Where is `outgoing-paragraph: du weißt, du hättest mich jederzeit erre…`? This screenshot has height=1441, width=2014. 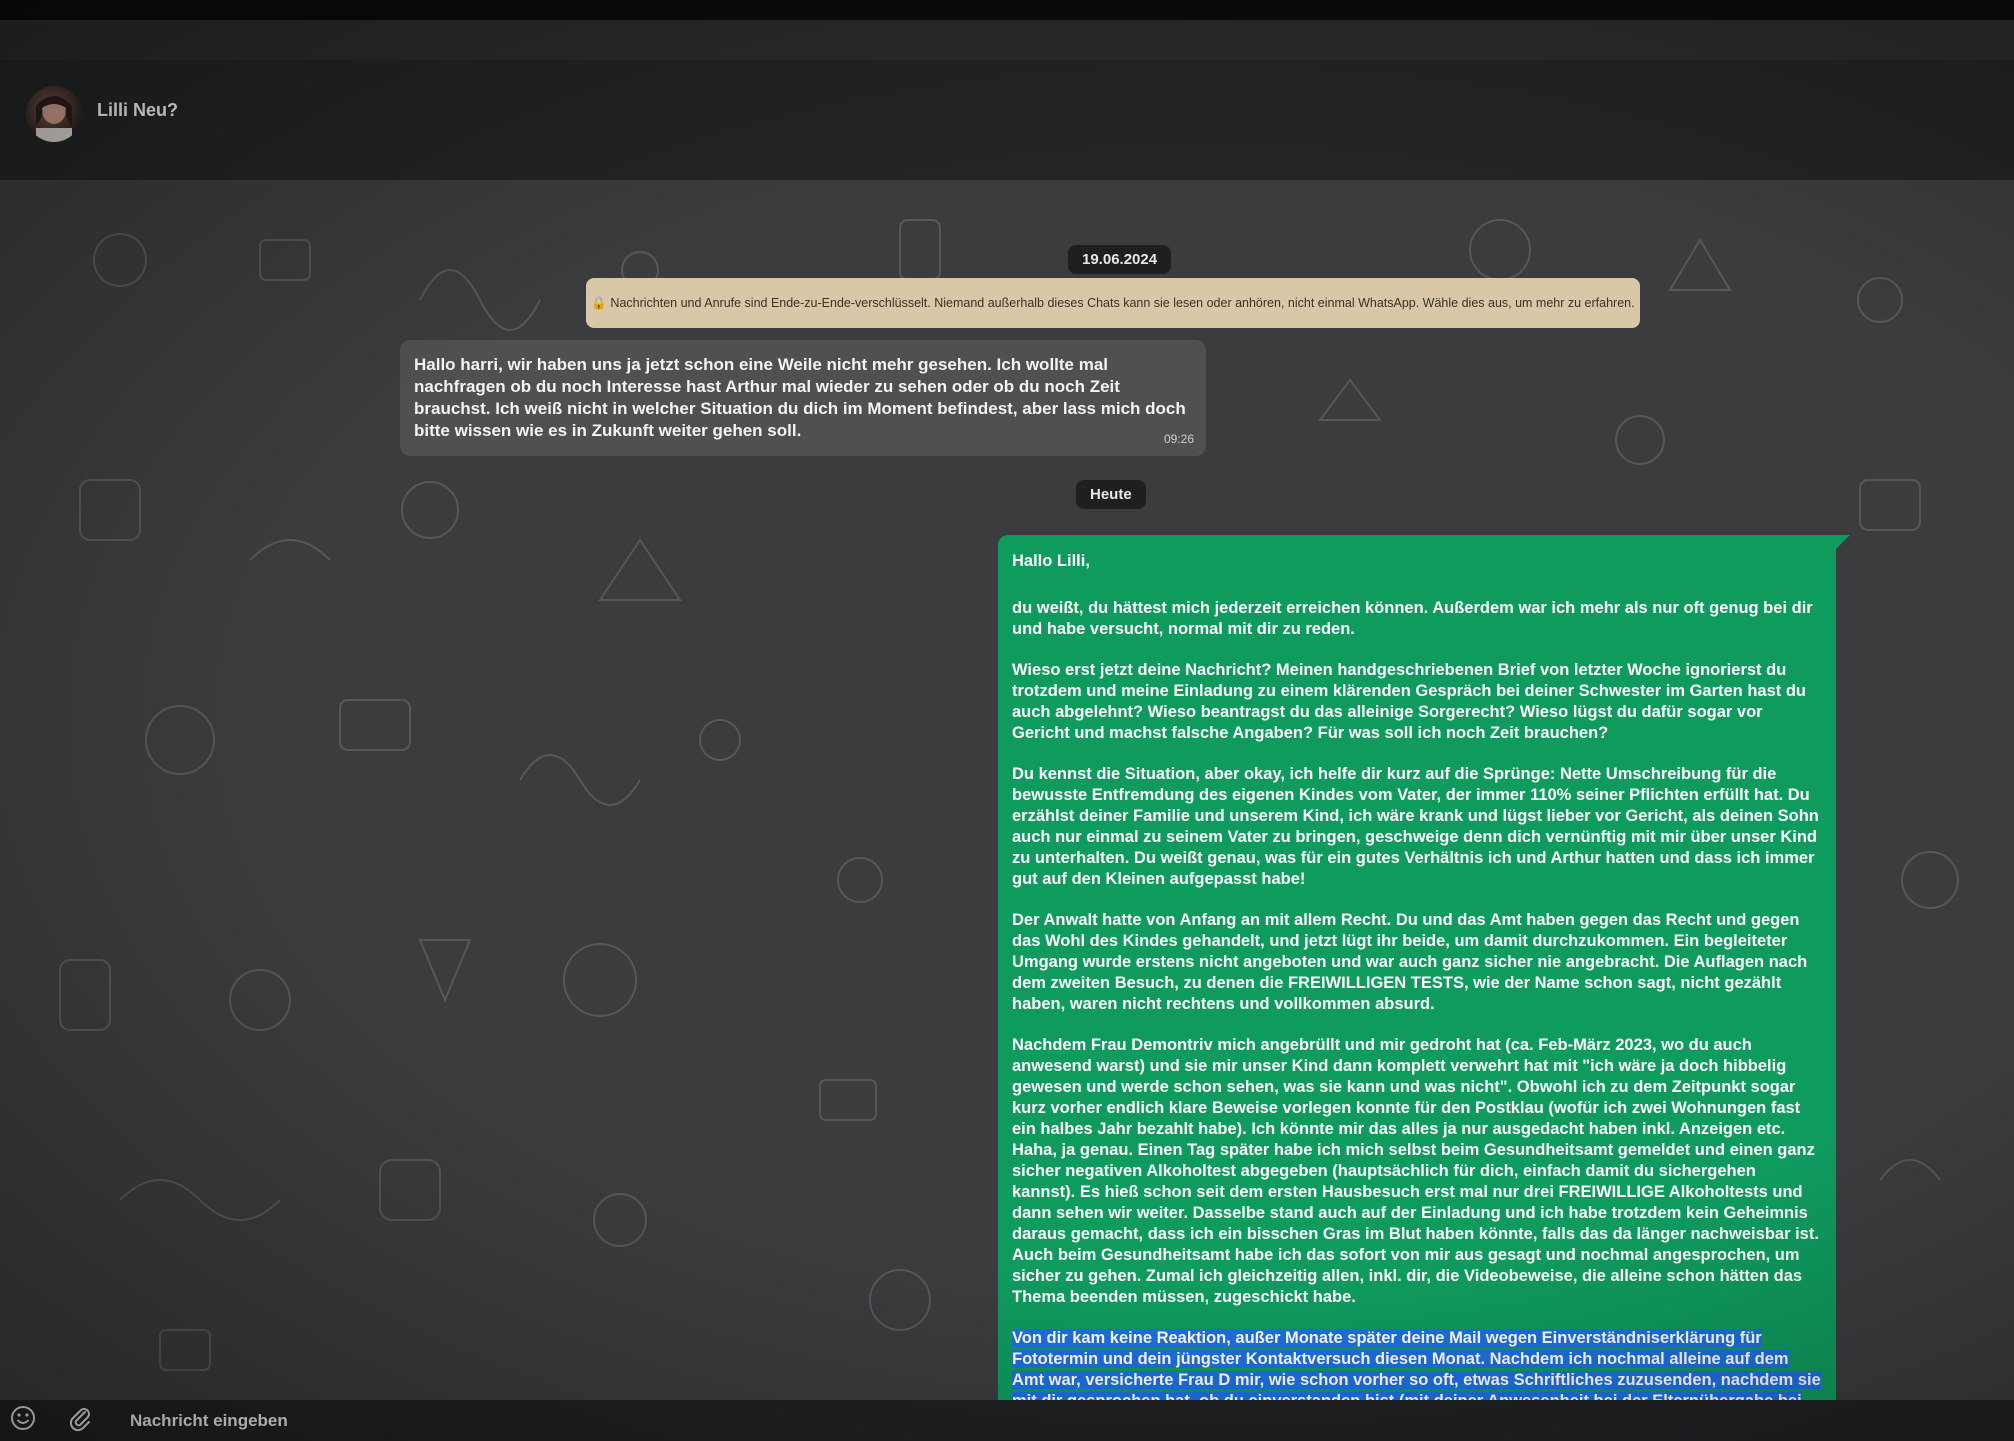
outgoing-paragraph: du weißt, du hättest mich jederzeit erre… is located at coordinates (1412, 618).